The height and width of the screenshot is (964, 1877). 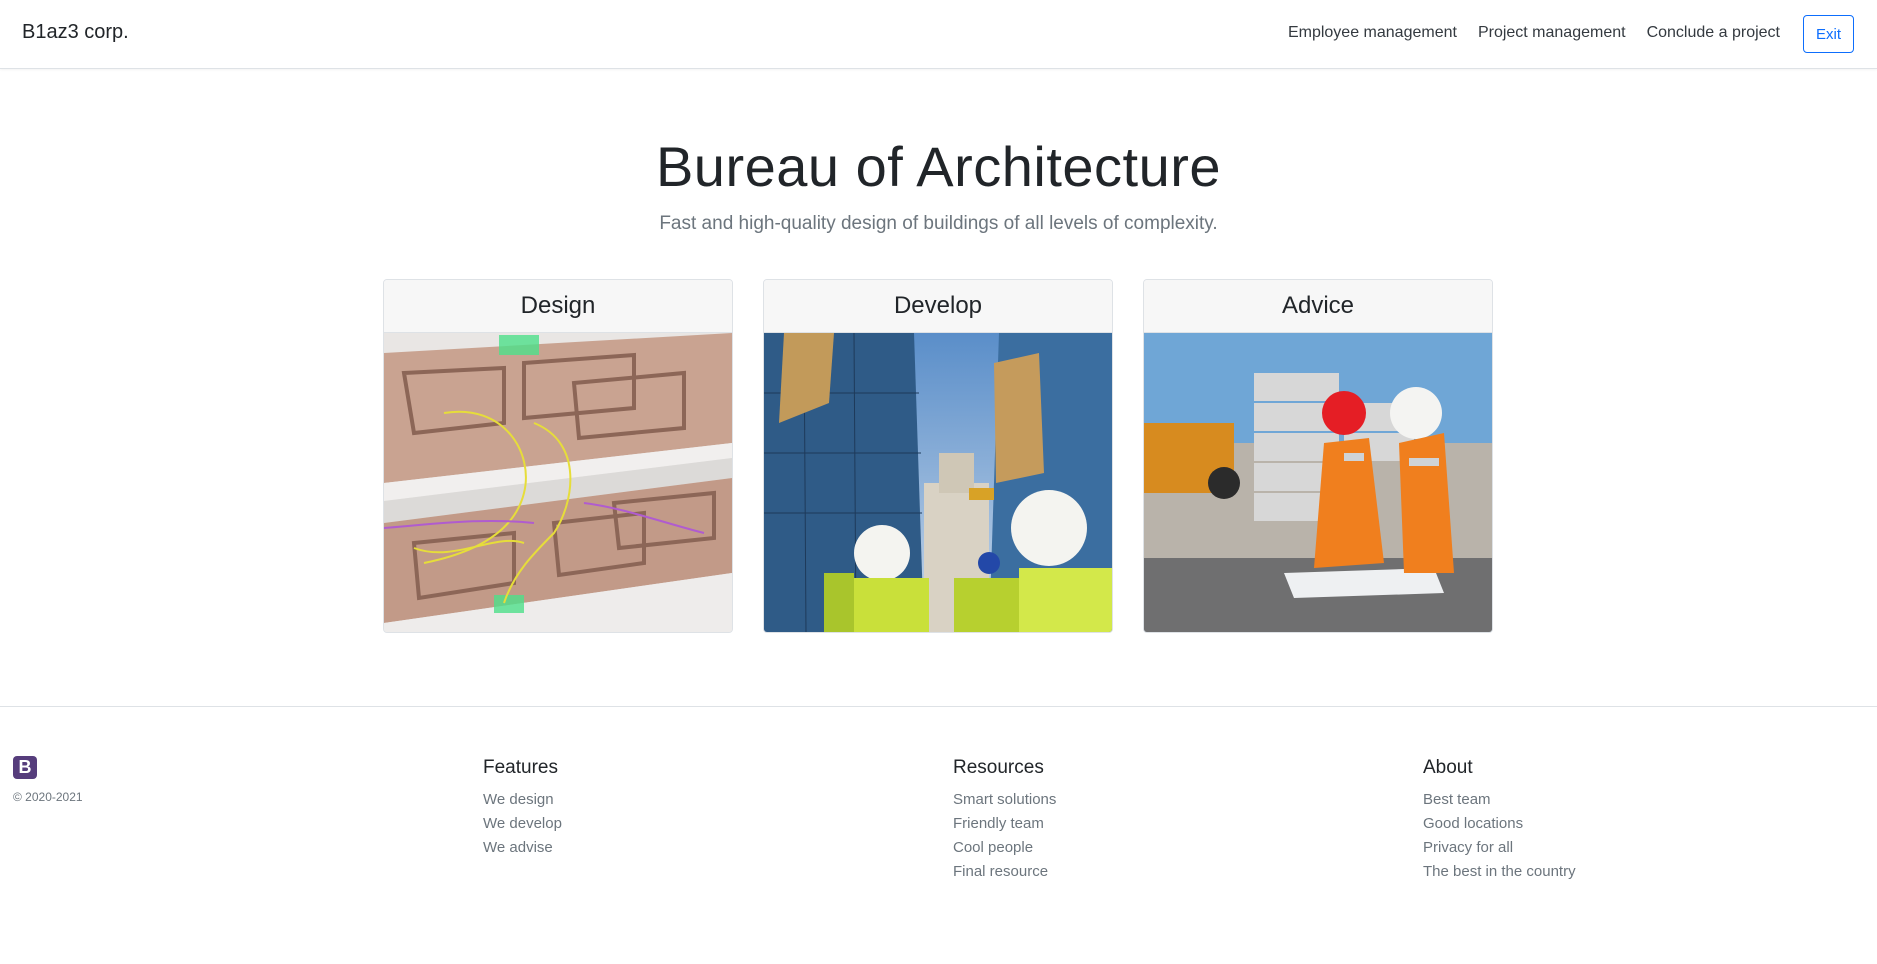 What do you see at coordinates (1828, 34) in the screenshot?
I see `exit-button: Exit` at bounding box center [1828, 34].